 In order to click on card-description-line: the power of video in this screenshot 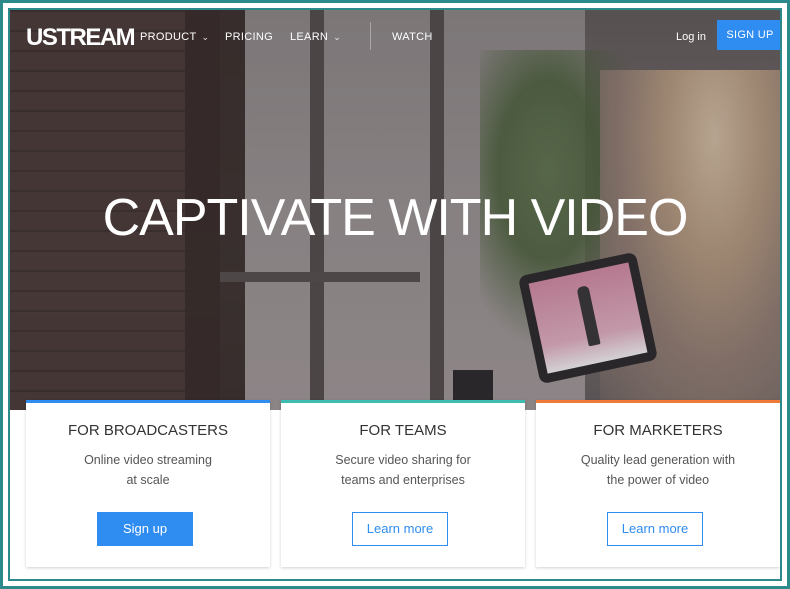, I will do `click(658, 480)`.